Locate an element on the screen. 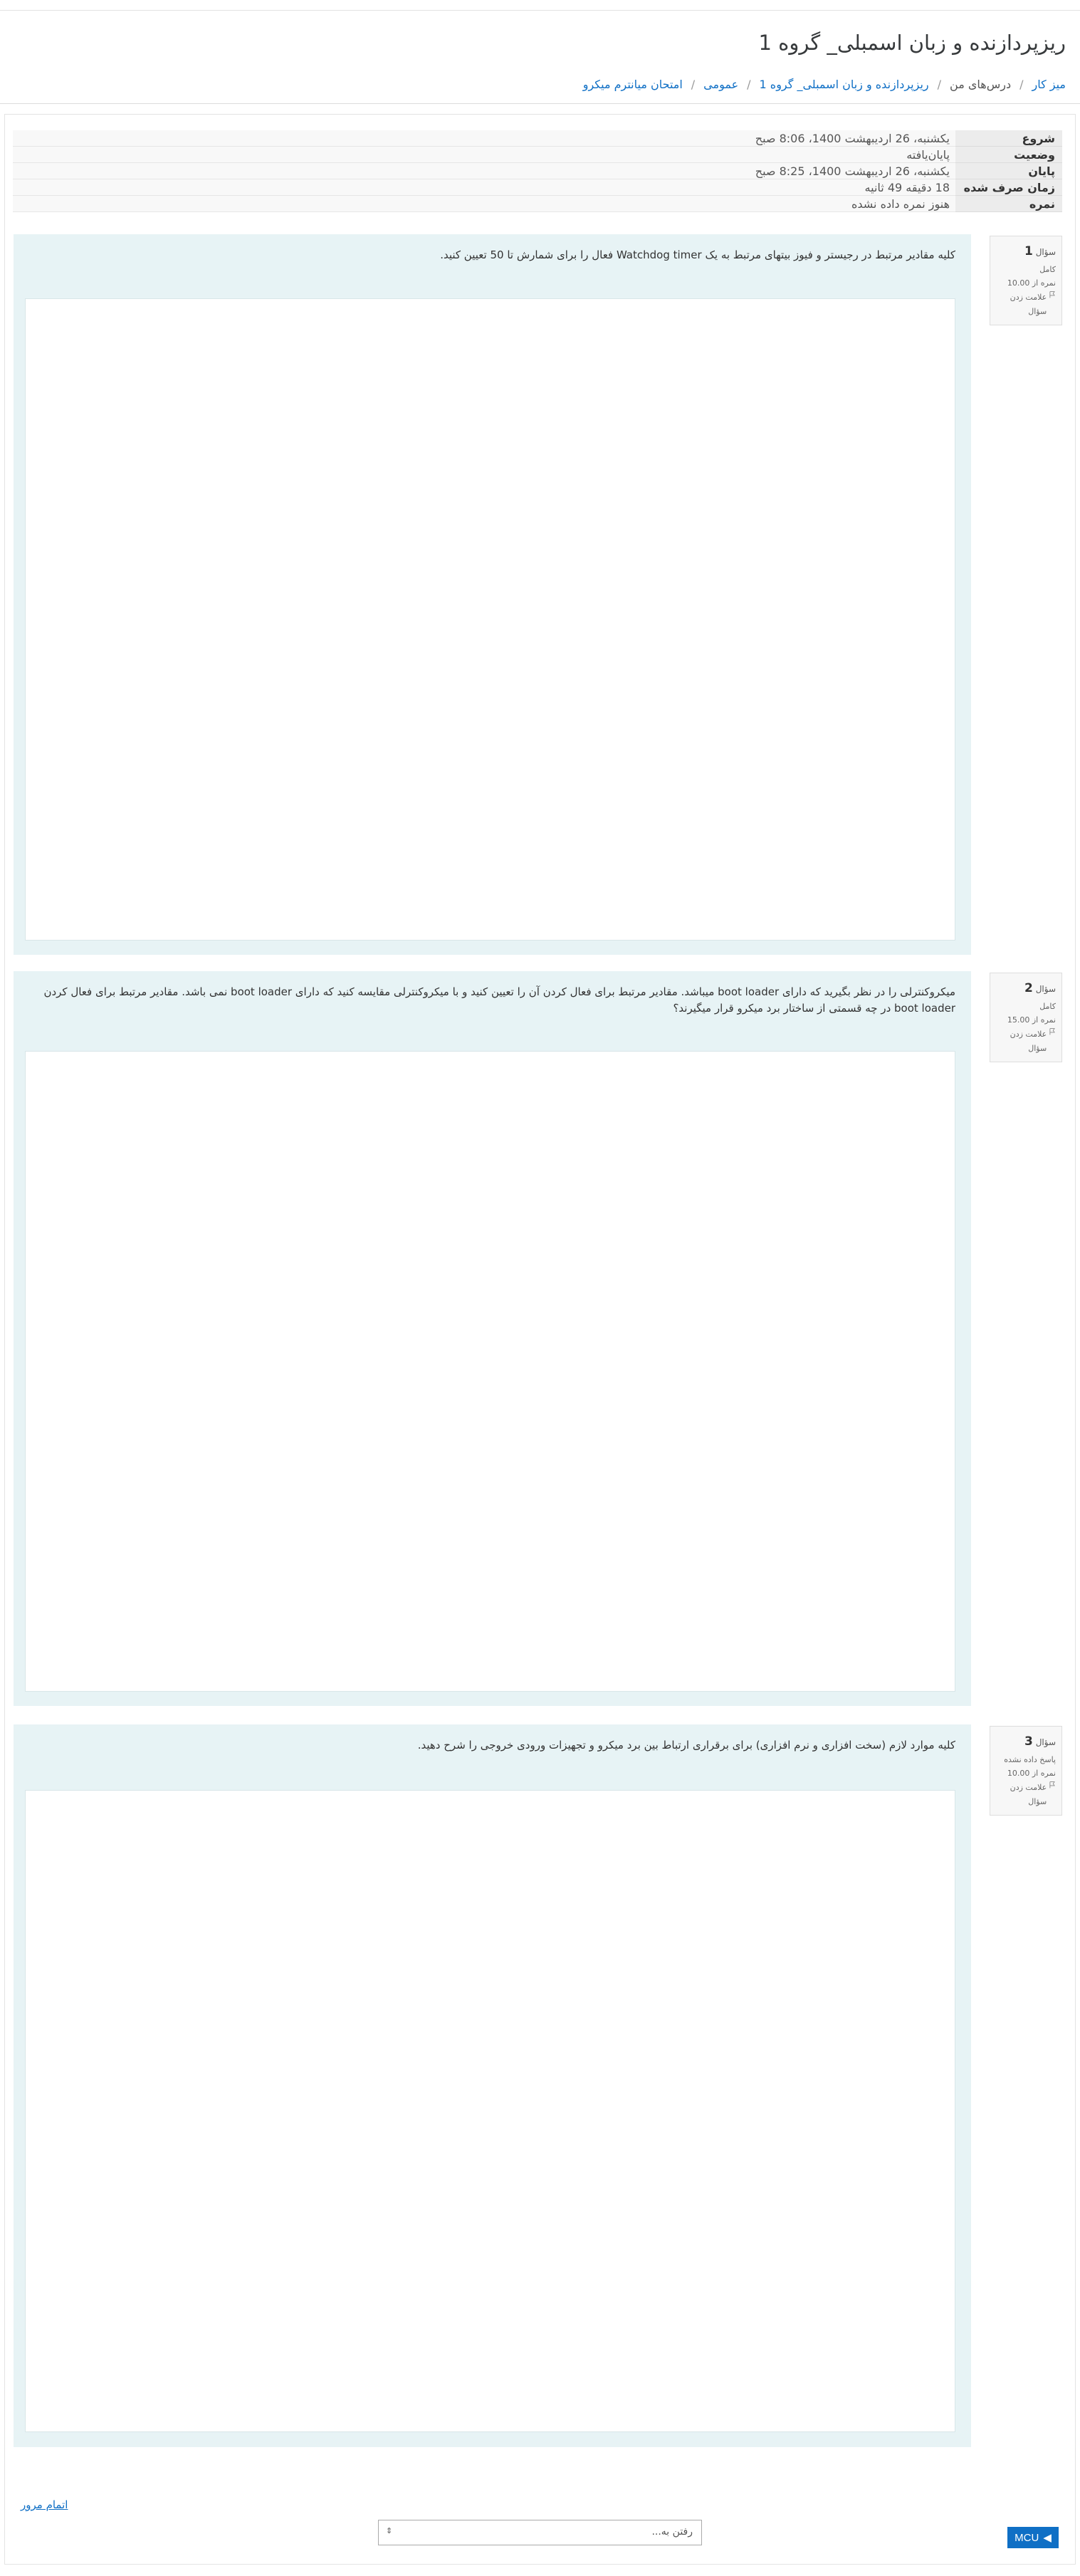 The width and height of the screenshot is (1080, 2576). breadcrumb-dashboard: میز کار is located at coordinates (1049, 84).